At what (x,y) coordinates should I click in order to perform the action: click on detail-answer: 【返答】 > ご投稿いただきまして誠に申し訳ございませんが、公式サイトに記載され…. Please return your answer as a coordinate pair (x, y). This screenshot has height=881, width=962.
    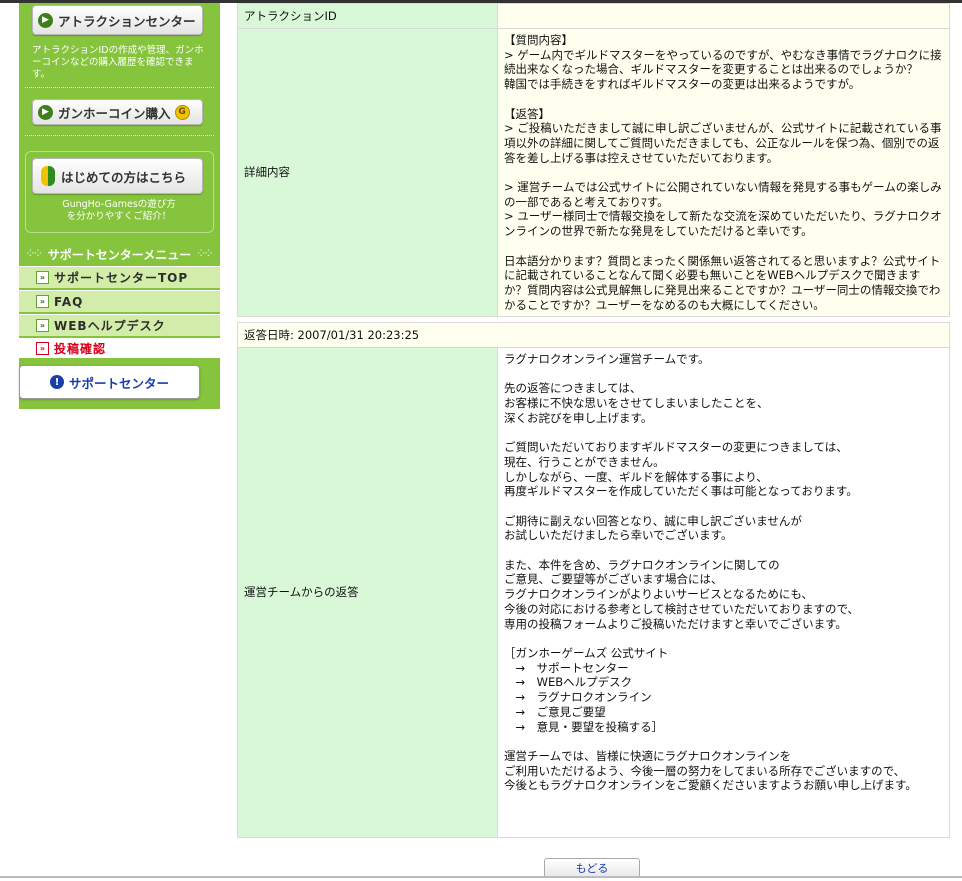
    Looking at the image, I should click on (723, 135).